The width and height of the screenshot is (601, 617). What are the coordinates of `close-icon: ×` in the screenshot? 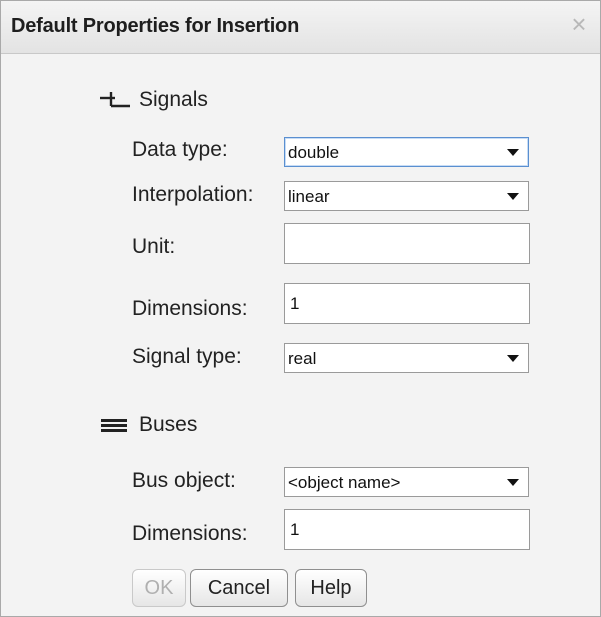 It's located at (579, 24).